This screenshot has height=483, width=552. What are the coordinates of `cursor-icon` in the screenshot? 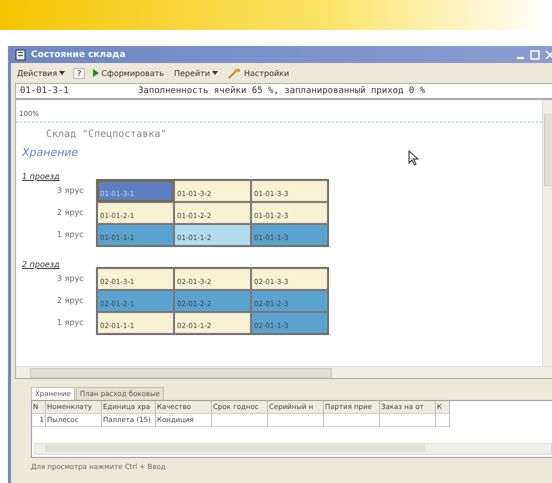 It's located at (413, 158).